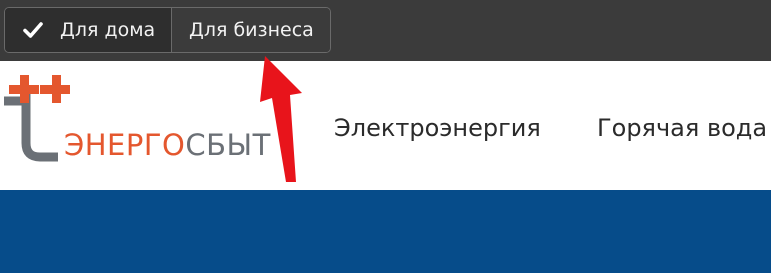  I want to click on for-home-label: Для дома, so click(108, 30).